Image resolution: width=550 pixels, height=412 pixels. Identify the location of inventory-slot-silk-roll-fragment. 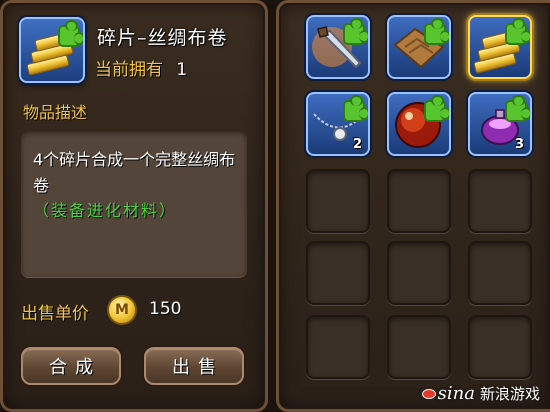
(500, 47).